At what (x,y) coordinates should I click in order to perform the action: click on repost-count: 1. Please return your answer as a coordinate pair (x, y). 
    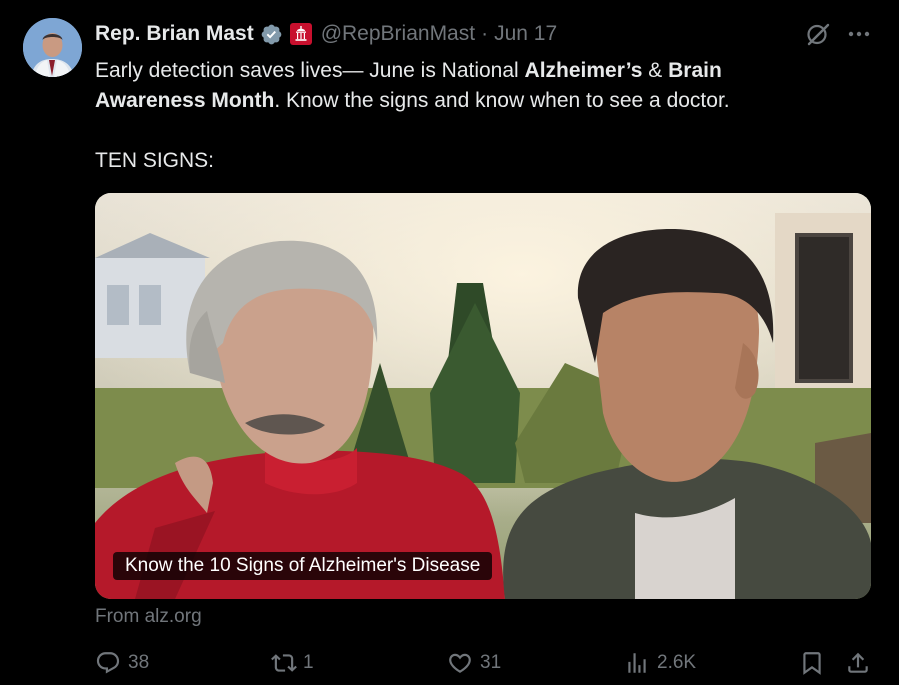
    Looking at the image, I should click on (308, 662).